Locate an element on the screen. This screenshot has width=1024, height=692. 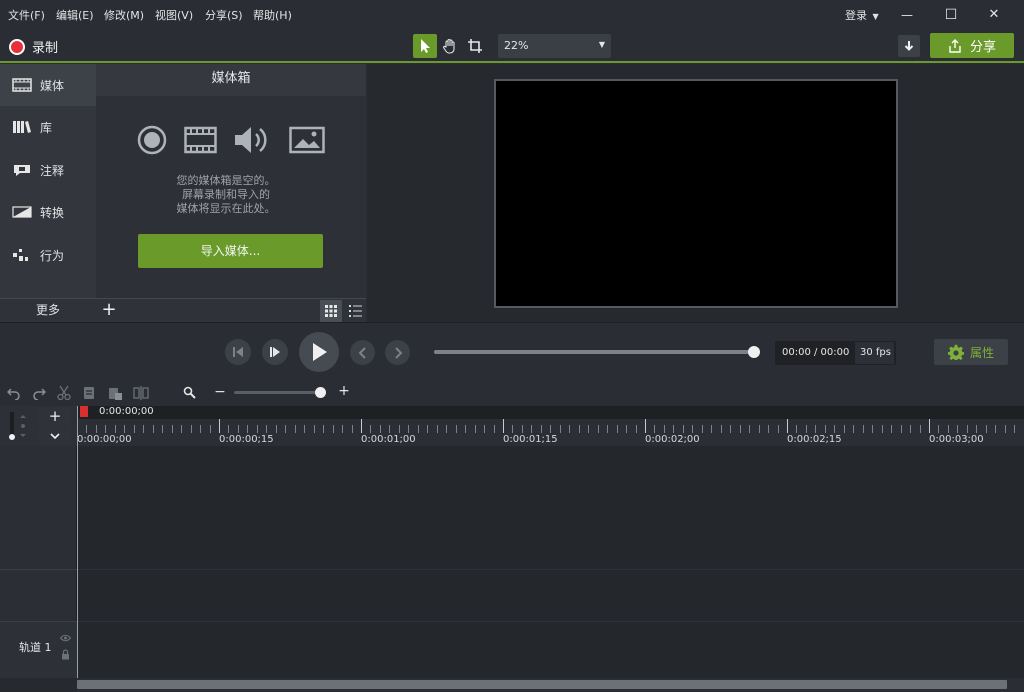
zoom-slider-handle is located at coordinates (320, 392).